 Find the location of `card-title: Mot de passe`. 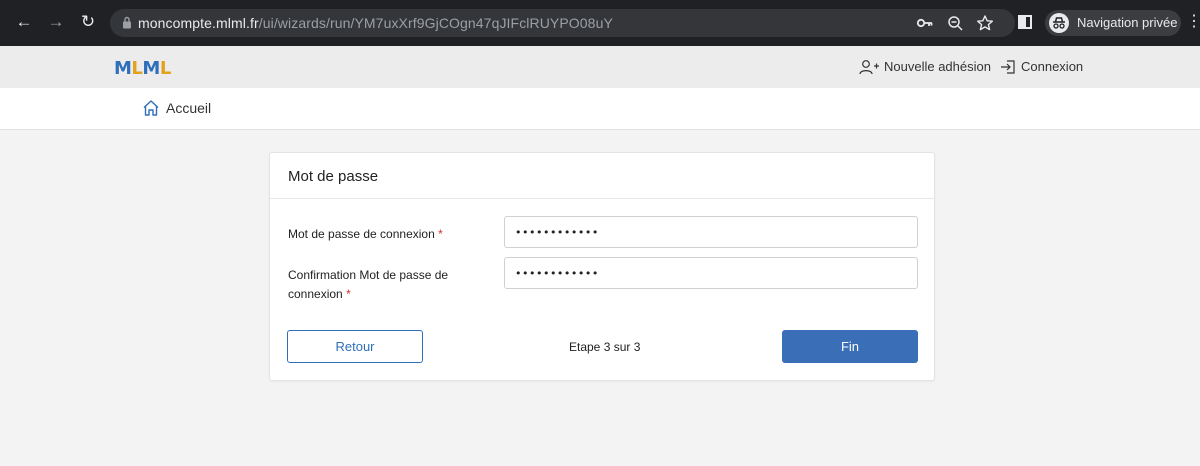

card-title: Mot de passe is located at coordinates (333, 176).